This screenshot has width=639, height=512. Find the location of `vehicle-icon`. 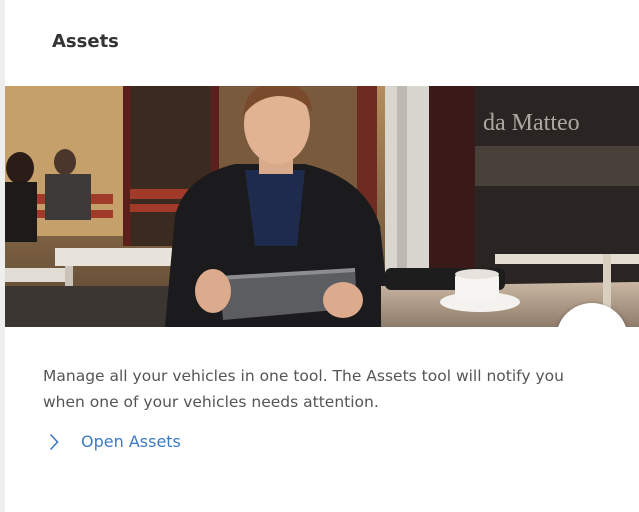

vehicle-icon is located at coordinates (592, 325).